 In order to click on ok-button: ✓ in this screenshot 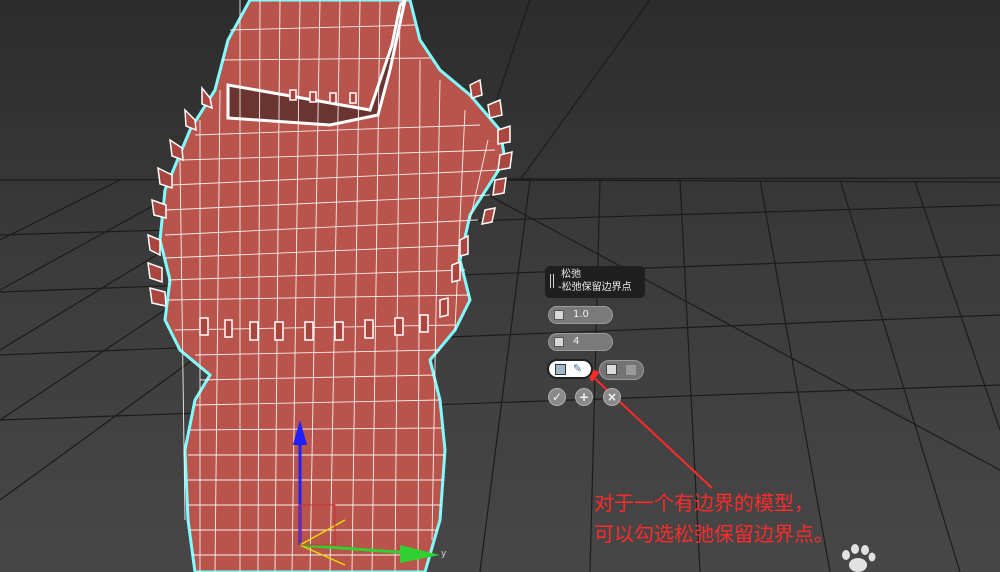, I will do `click(557, 397)`.